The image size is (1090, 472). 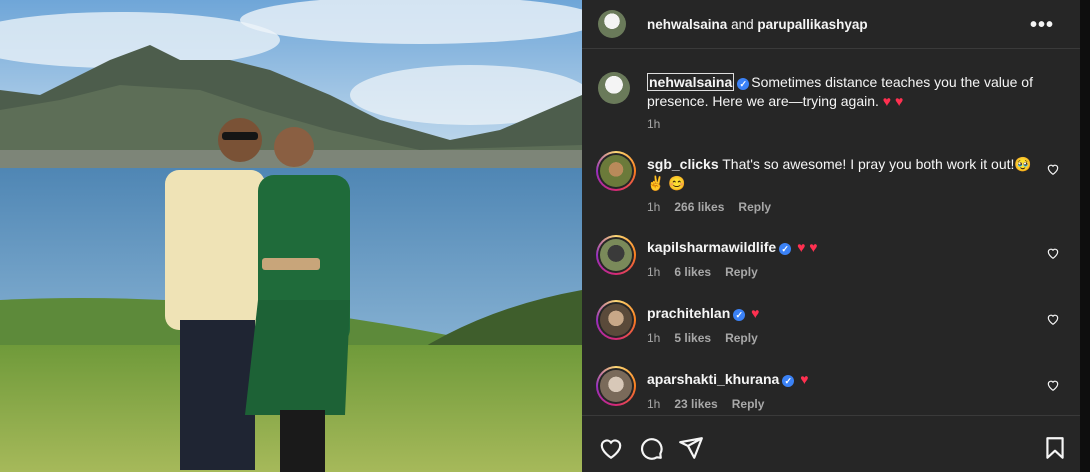 What do you see at coordinates (691, 448) in the screenshot?
I see `share-icon` at bounding box center [691, 448].